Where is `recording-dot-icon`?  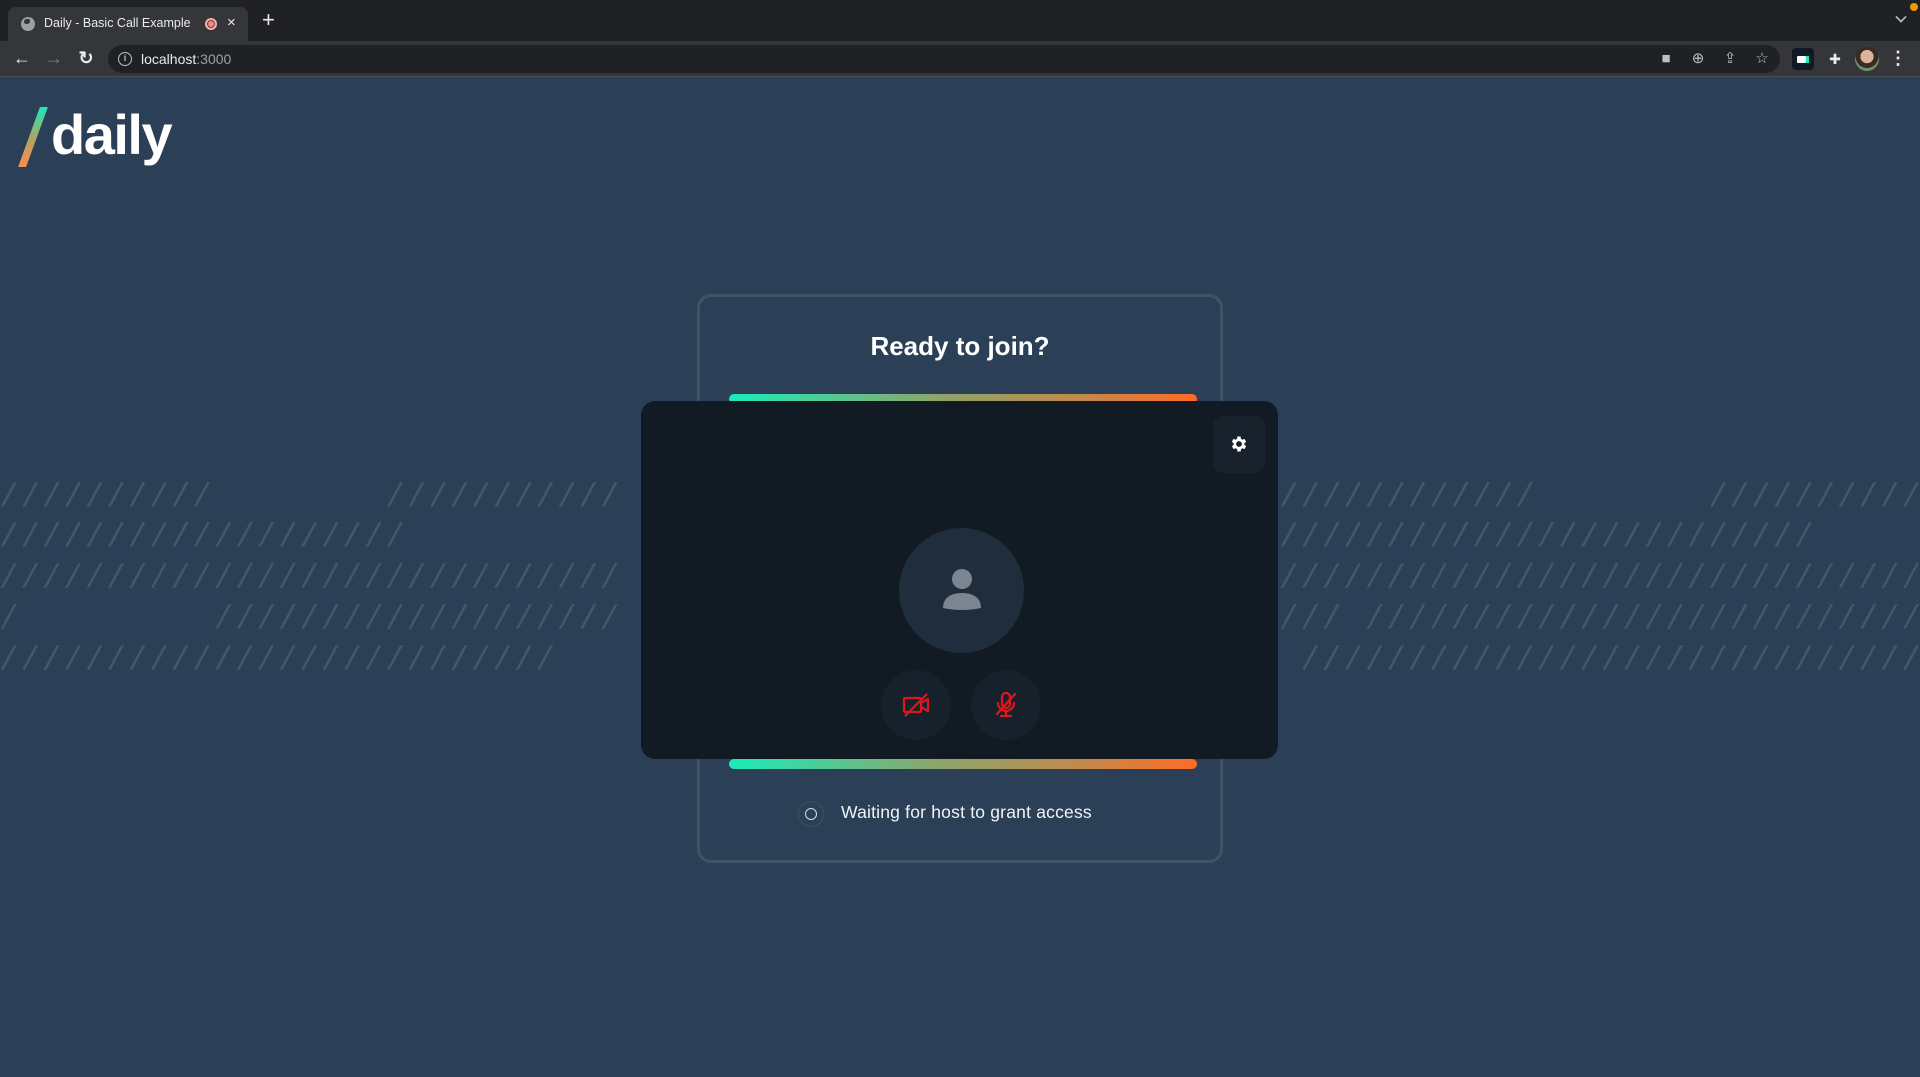 recording-dot-icon is located at coordinates (211, 24).